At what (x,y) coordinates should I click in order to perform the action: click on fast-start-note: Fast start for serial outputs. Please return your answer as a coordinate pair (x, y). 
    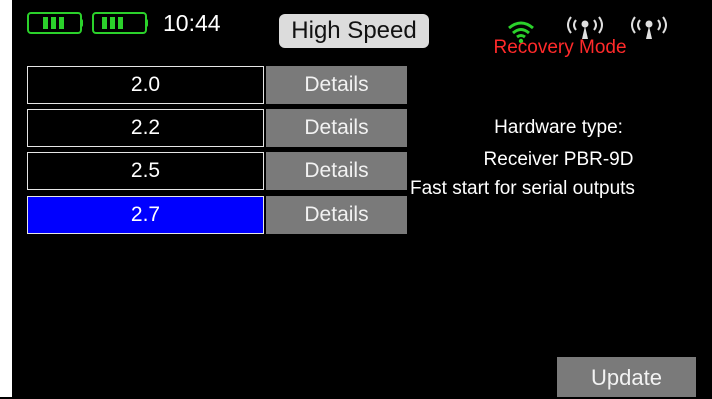
    Looking at the image, I should click on (522, 188).